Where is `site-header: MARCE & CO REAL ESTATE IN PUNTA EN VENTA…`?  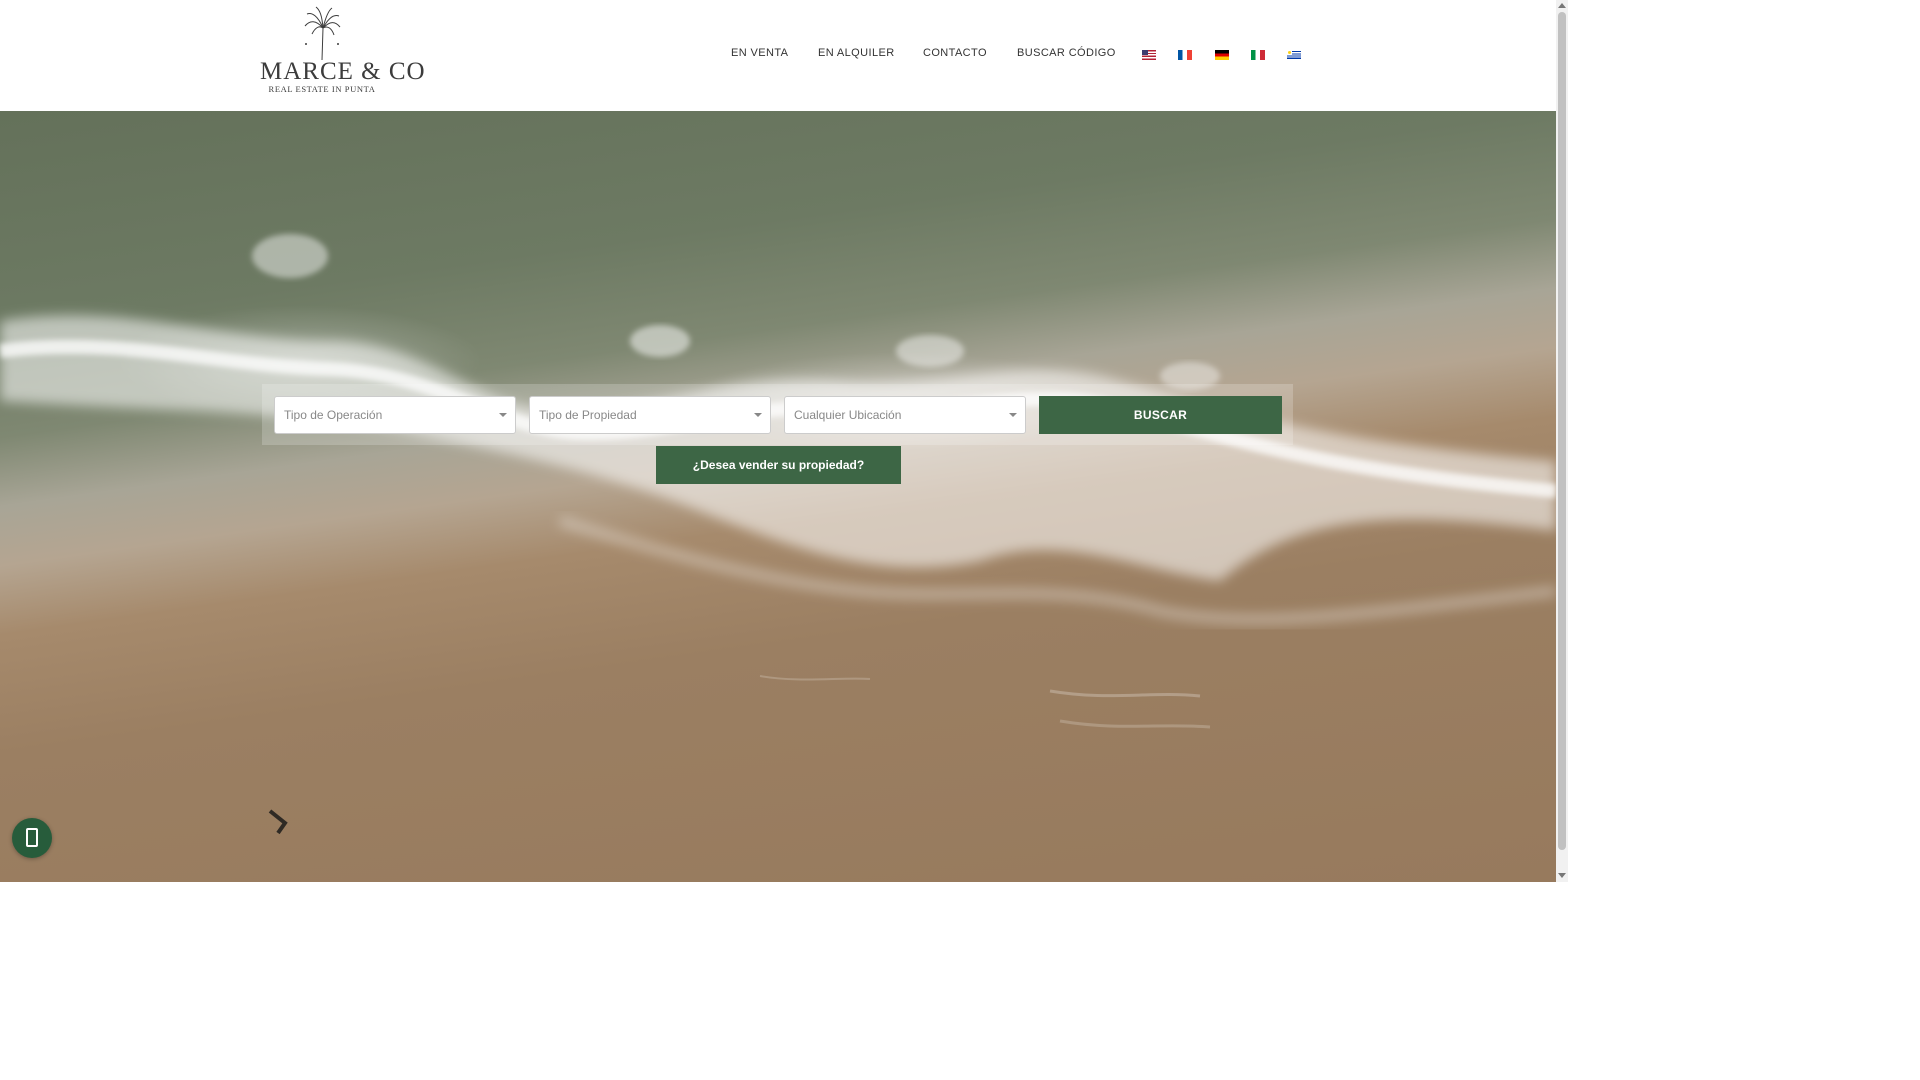 site-header: MARCE & CO REAL ESTATE IN PUNTA EN VENTA… is located at coordinates (778, 55).